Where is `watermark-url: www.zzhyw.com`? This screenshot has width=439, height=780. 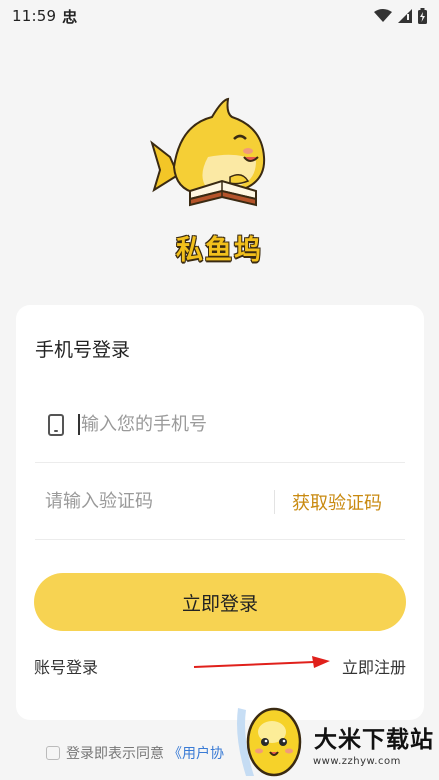
watermark-url: www.zzhyw.com is located at coordinates (357, 761).